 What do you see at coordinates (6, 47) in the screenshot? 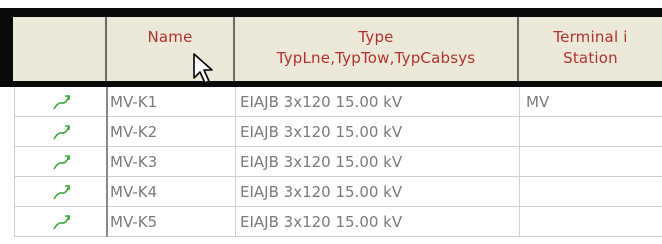
I see `header-focus-frame-left` at bounding box center [6, 47].